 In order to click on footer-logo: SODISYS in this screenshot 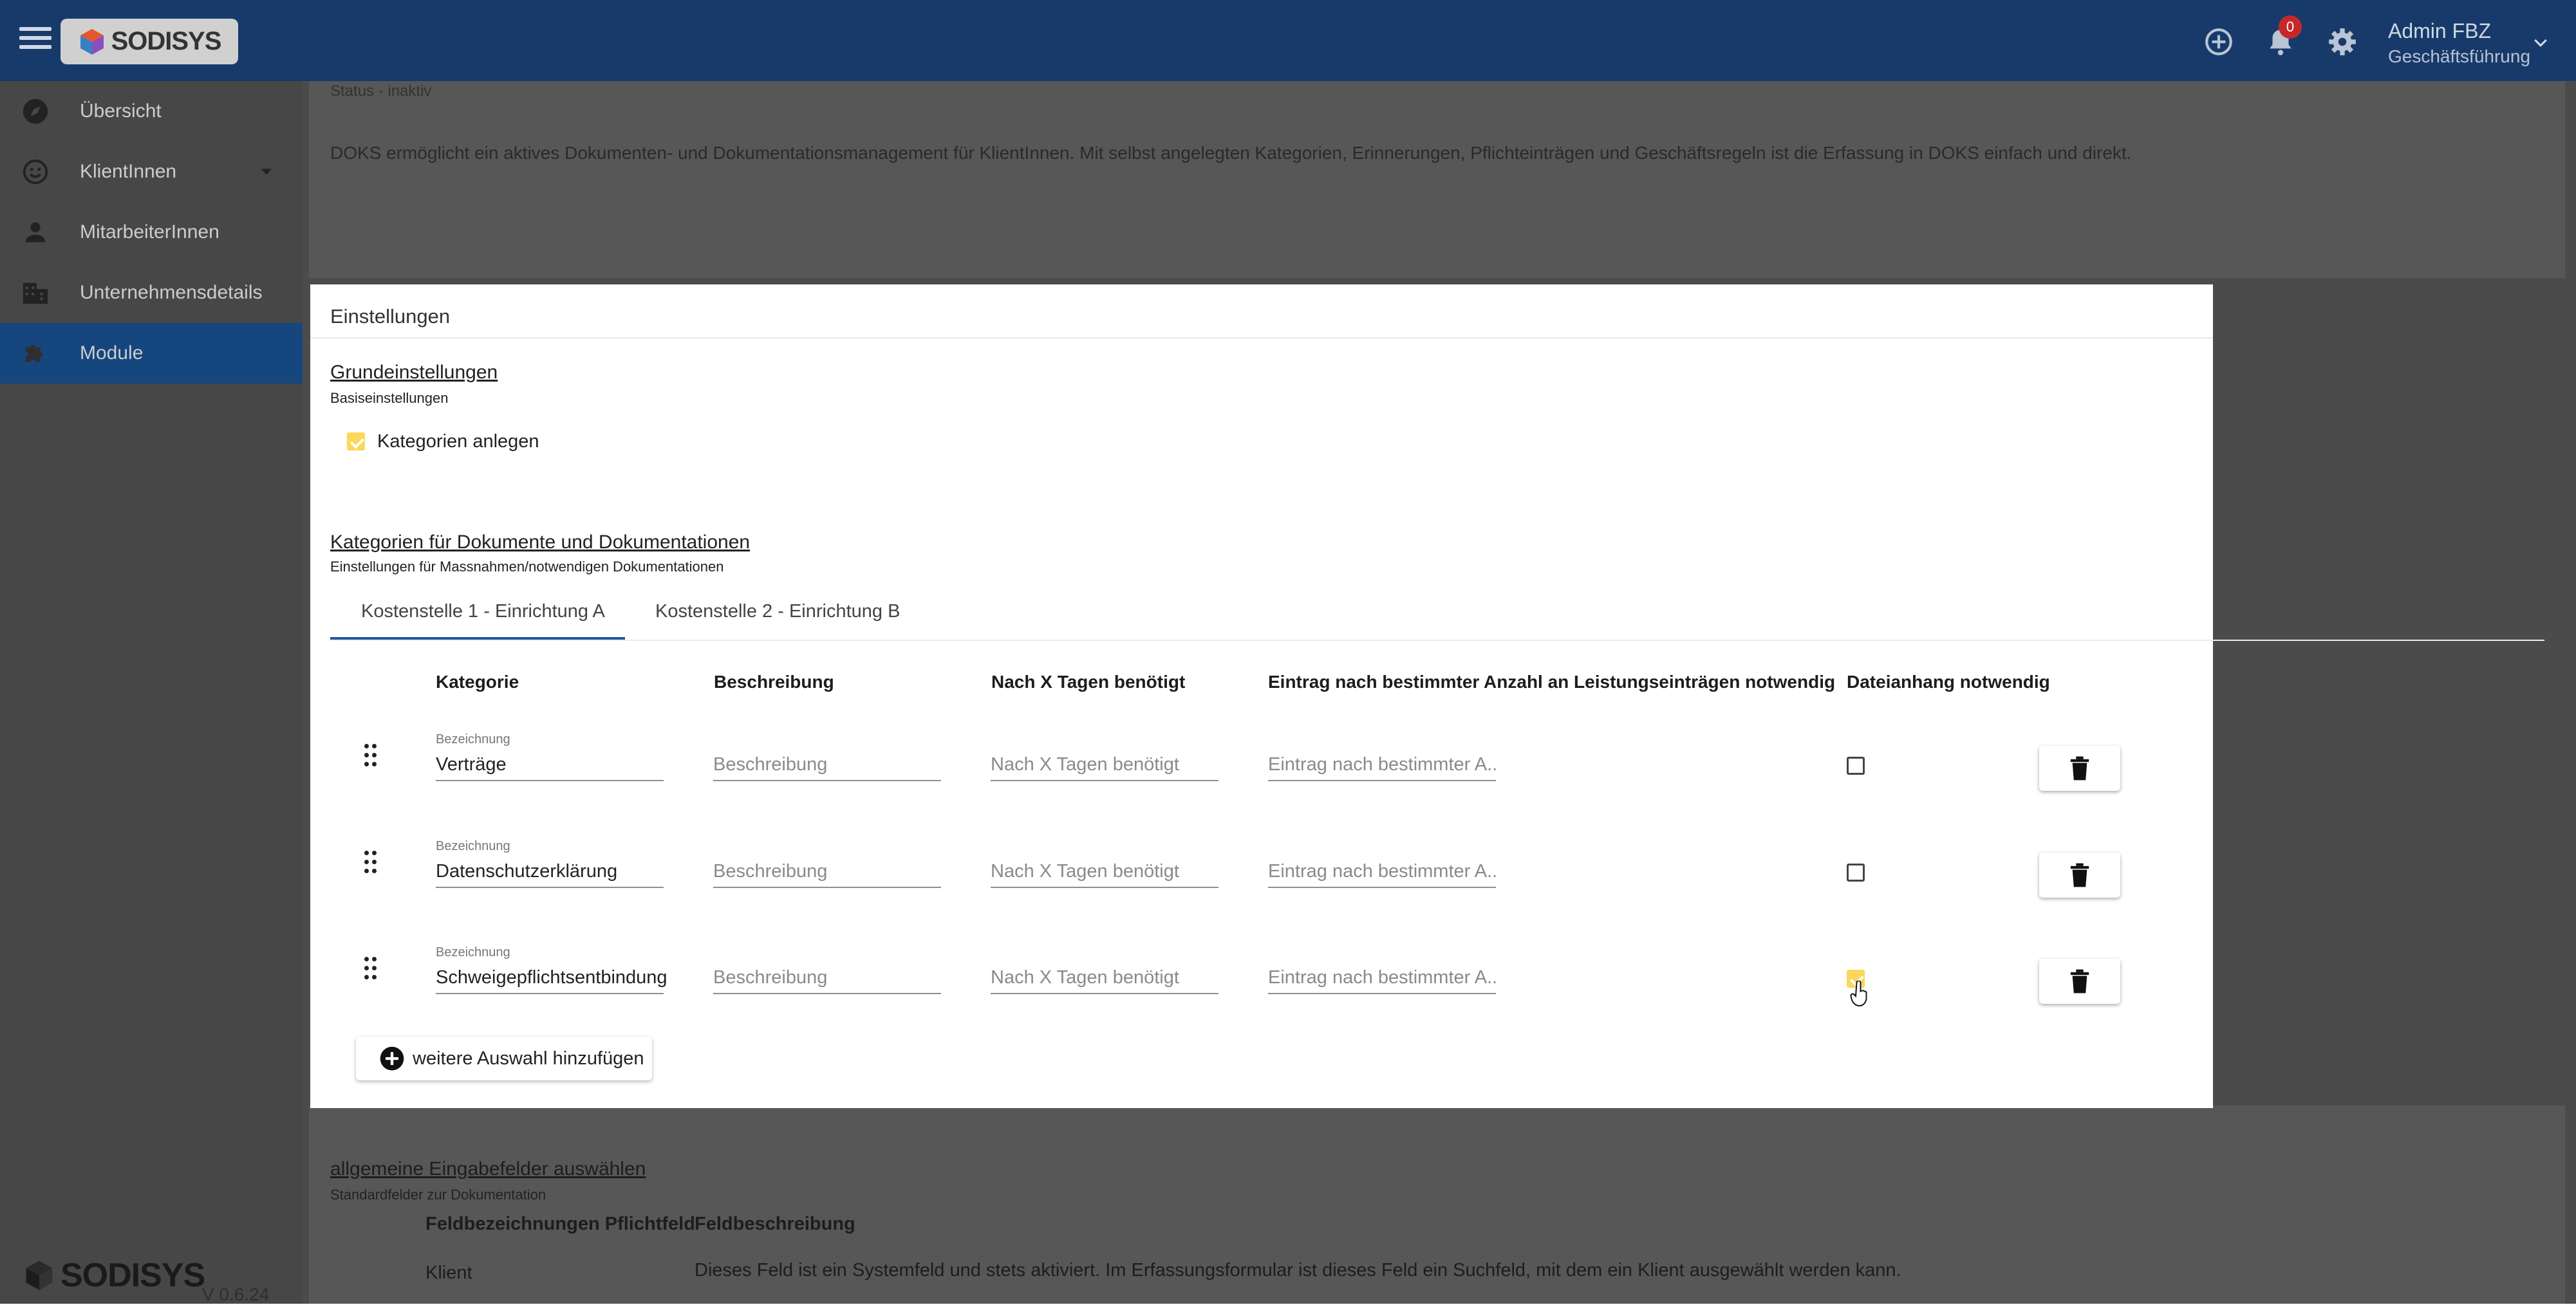, I will do `click(114, 1275)`.